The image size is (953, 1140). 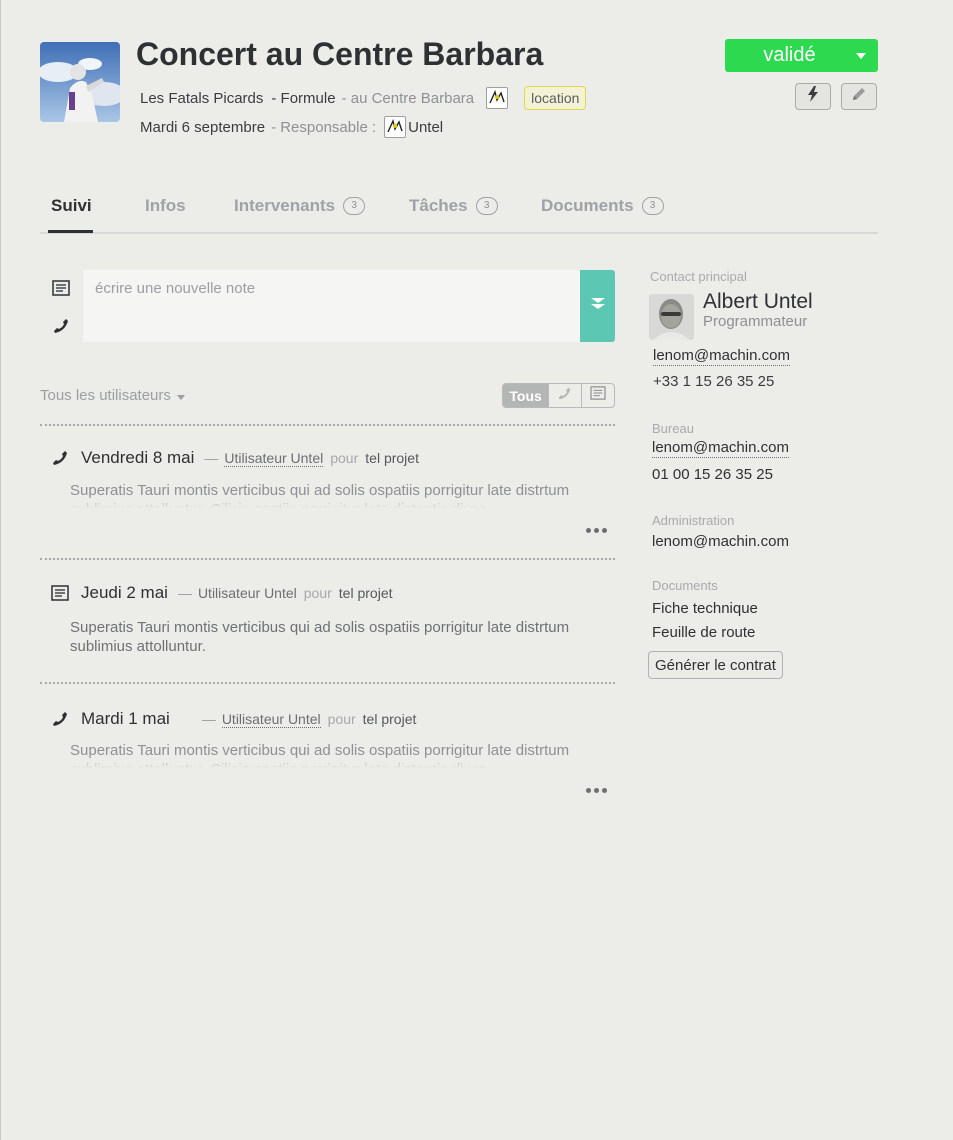 I want to click on tab-suivi: Suivi, so click(x=71, y=206).